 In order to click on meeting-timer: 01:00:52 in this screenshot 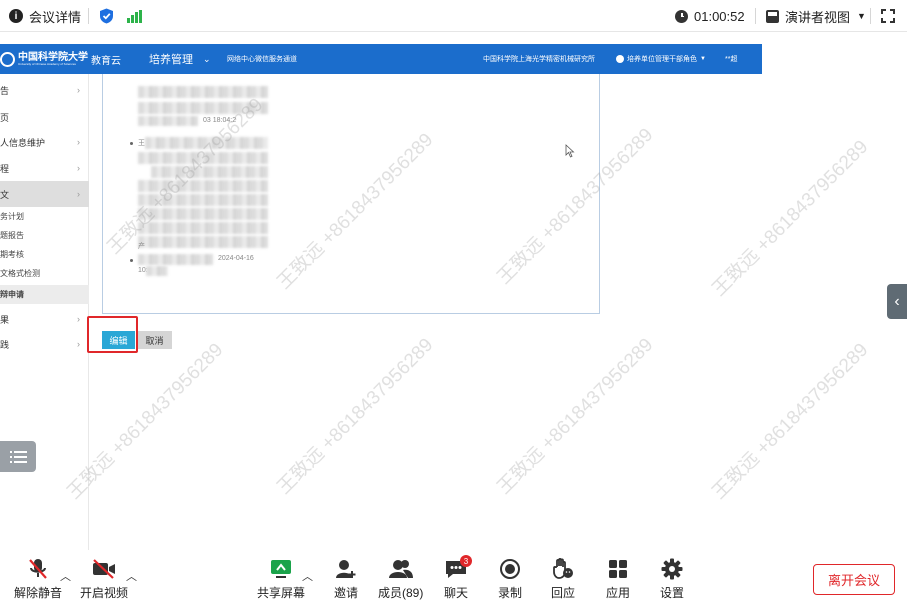, I will do `click(710, 16)`.